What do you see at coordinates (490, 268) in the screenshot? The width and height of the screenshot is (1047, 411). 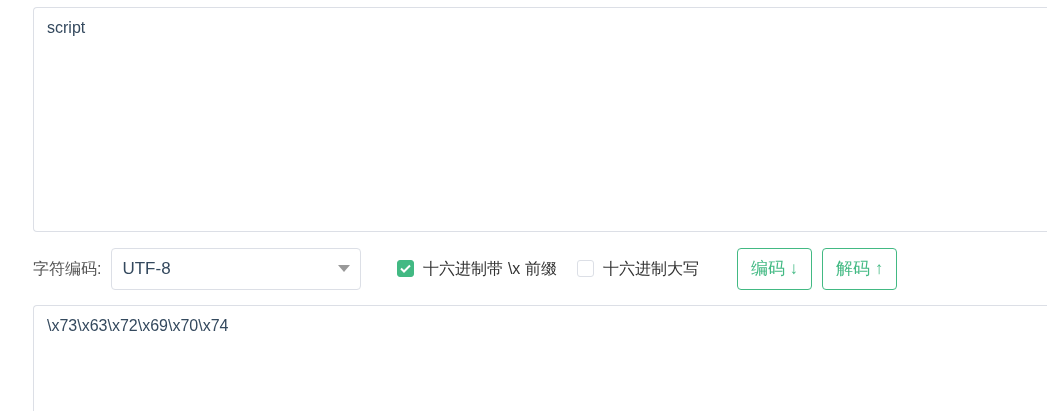 I see `checkbox-label: 十六进制带 \x 前缀` at bounding box center [490, 268].